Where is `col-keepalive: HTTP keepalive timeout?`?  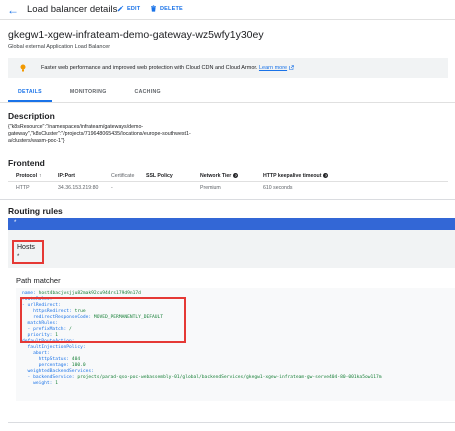
col-keepalive: HTTP keepalive timeout? is located at coordinates (296, 175).